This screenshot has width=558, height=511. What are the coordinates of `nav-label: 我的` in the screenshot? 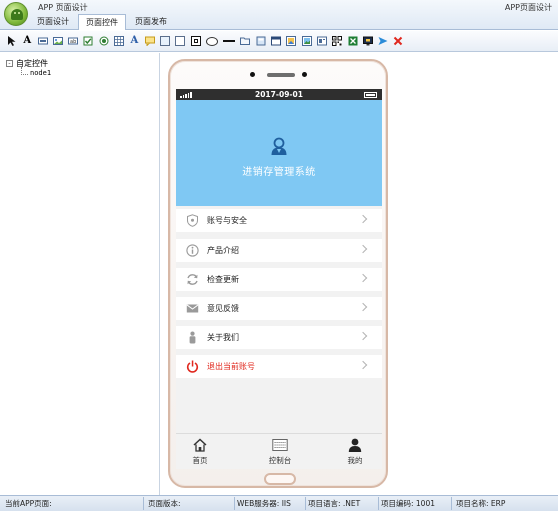 It's located at (355, 460).